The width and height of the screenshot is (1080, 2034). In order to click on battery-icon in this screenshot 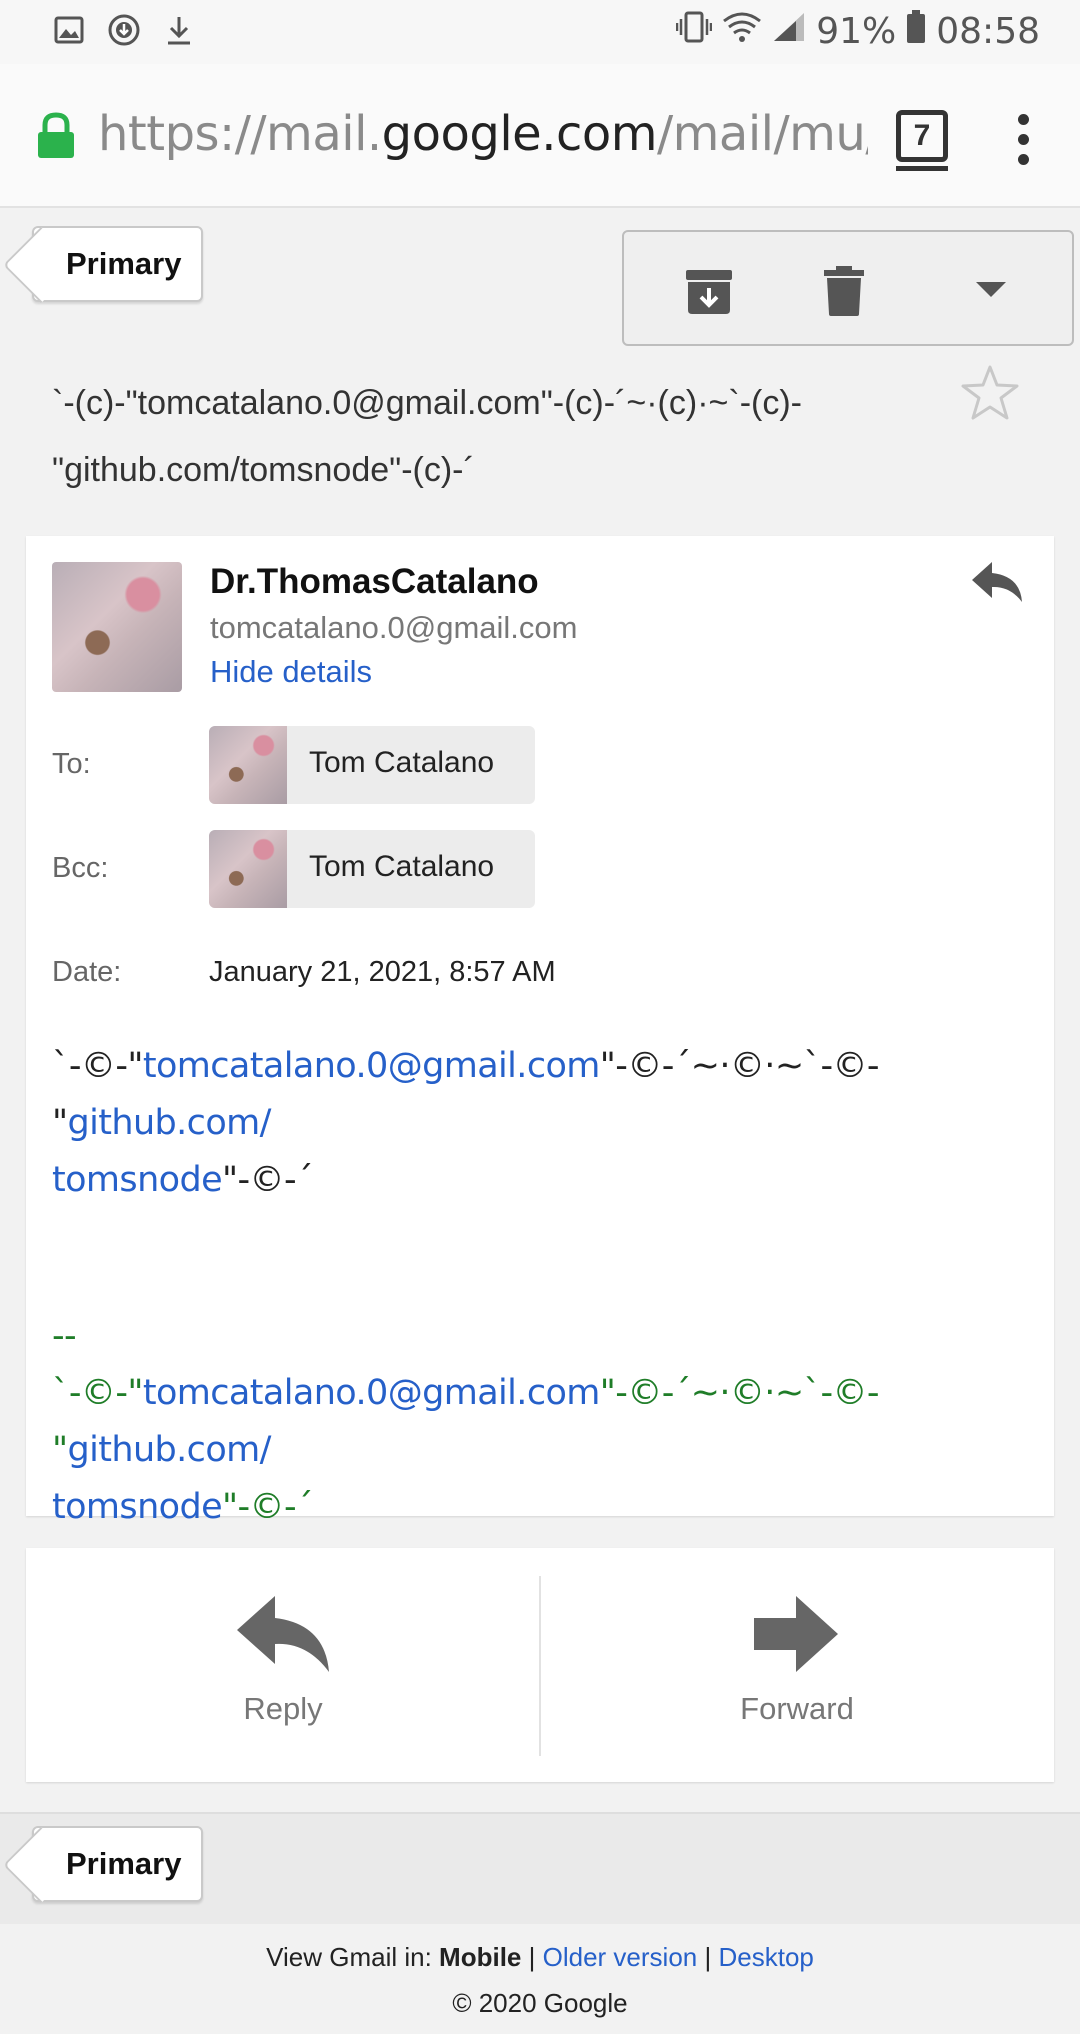, I will do `click(916, 31)`.